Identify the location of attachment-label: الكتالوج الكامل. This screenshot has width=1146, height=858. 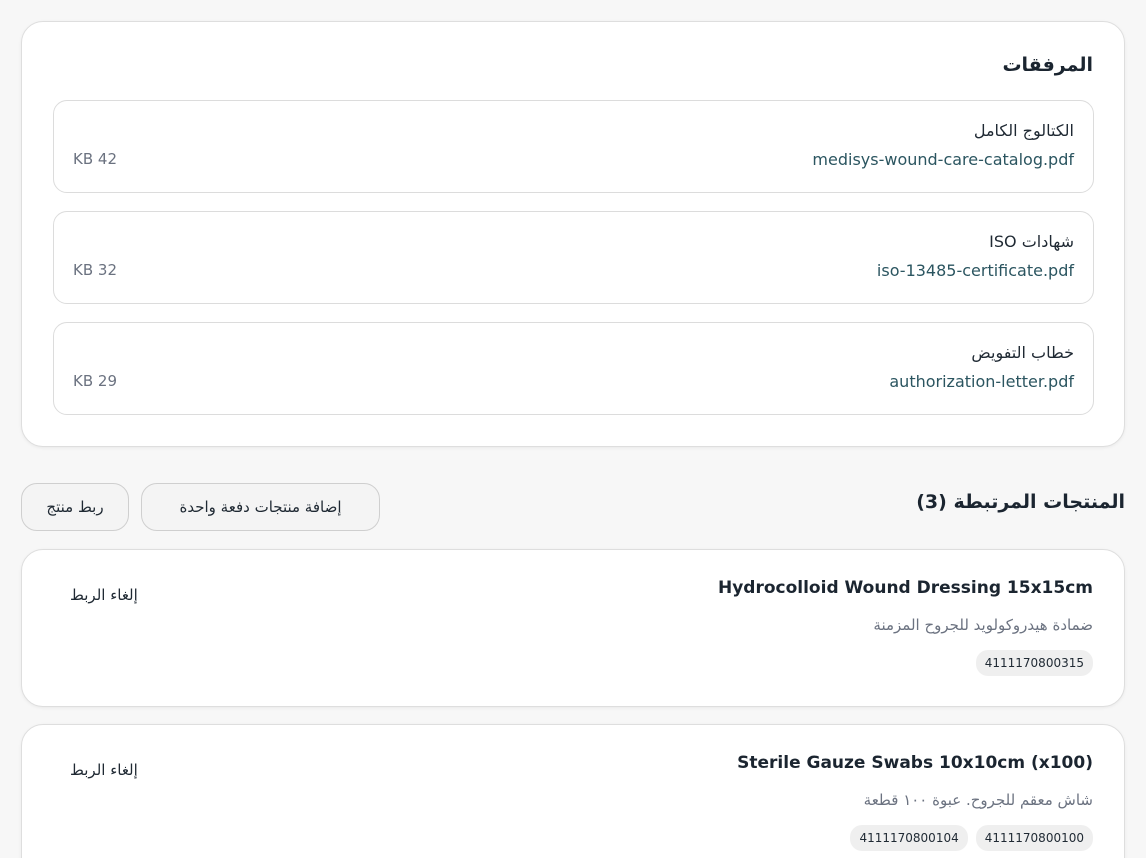
(1023, 130).